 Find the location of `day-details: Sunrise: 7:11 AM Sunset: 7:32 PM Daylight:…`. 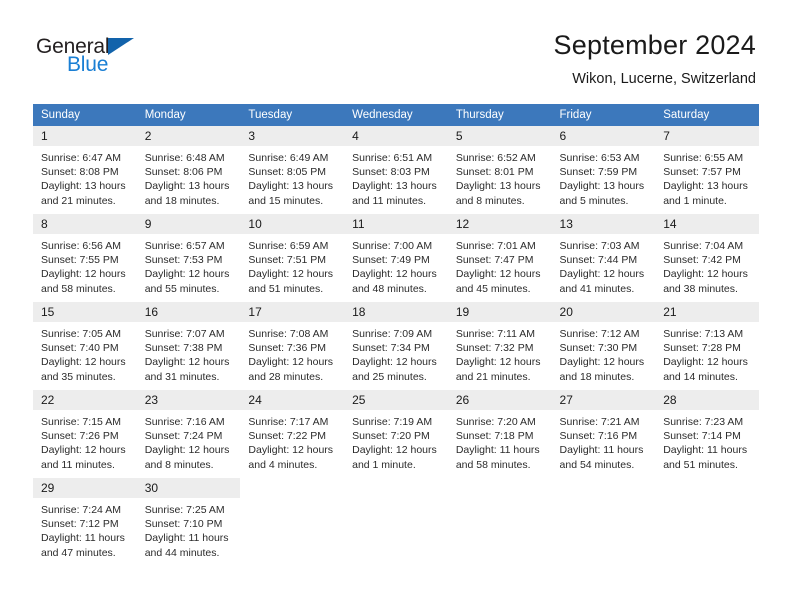

day-details: Sunrise: 7:11 AM Sunset: 7:32 PM Daylight:… is located at coordinates (500, 353).